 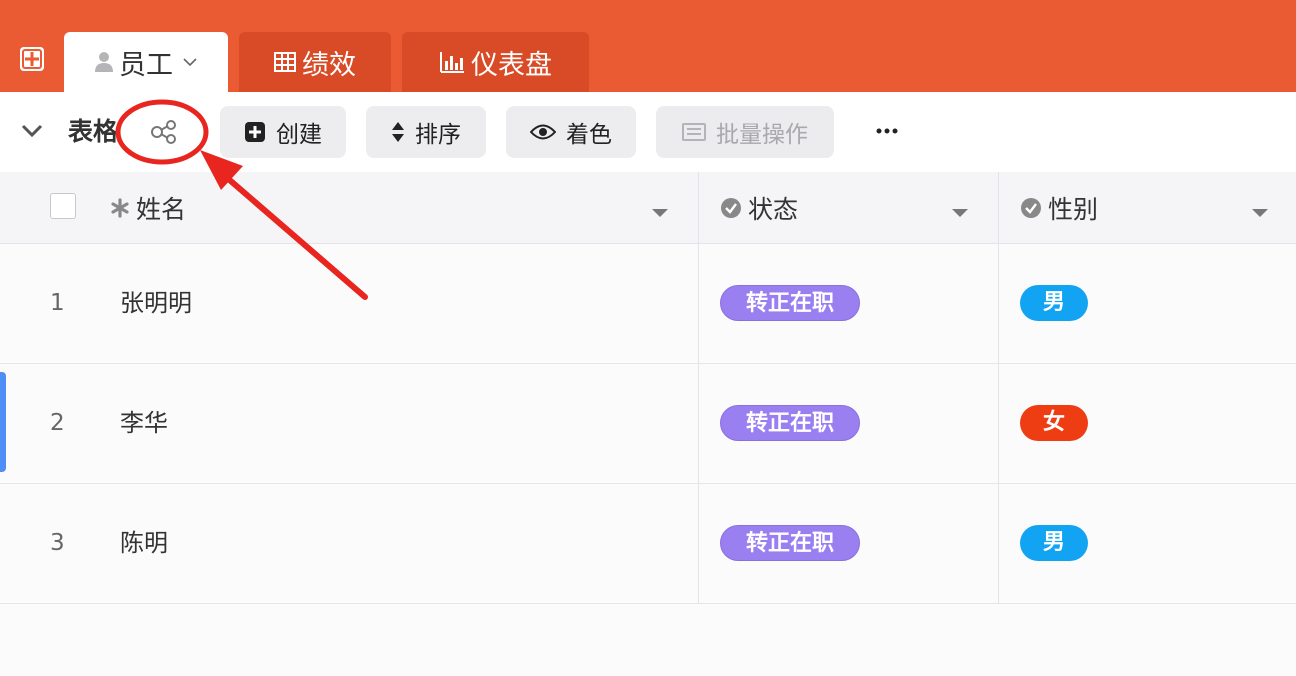 What do you see at coordinates (144, 423) in the screenshot?
I see `name-cell: 李华` at bounding box center [144, 423].